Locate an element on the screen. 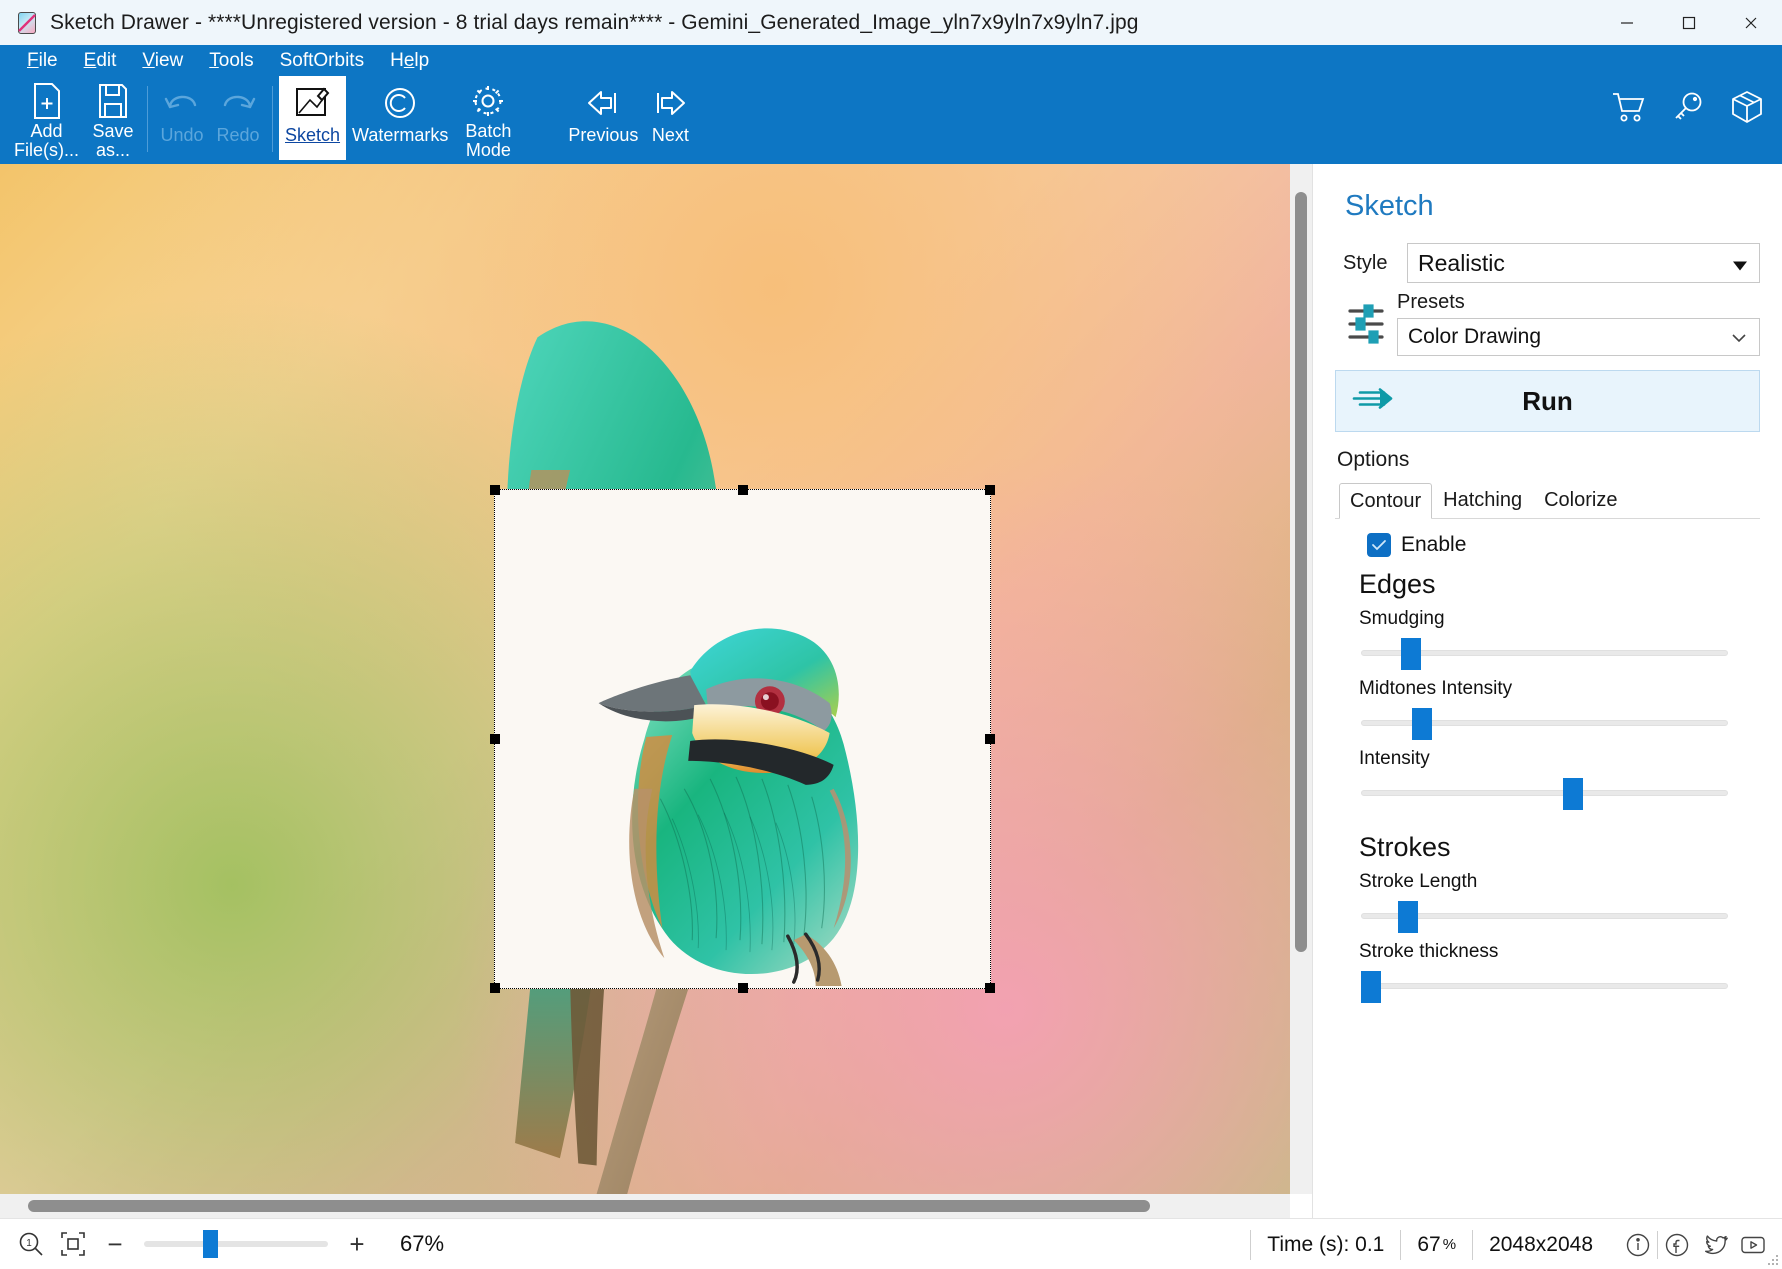  menu-view: View is located at coordinates (162, 61).